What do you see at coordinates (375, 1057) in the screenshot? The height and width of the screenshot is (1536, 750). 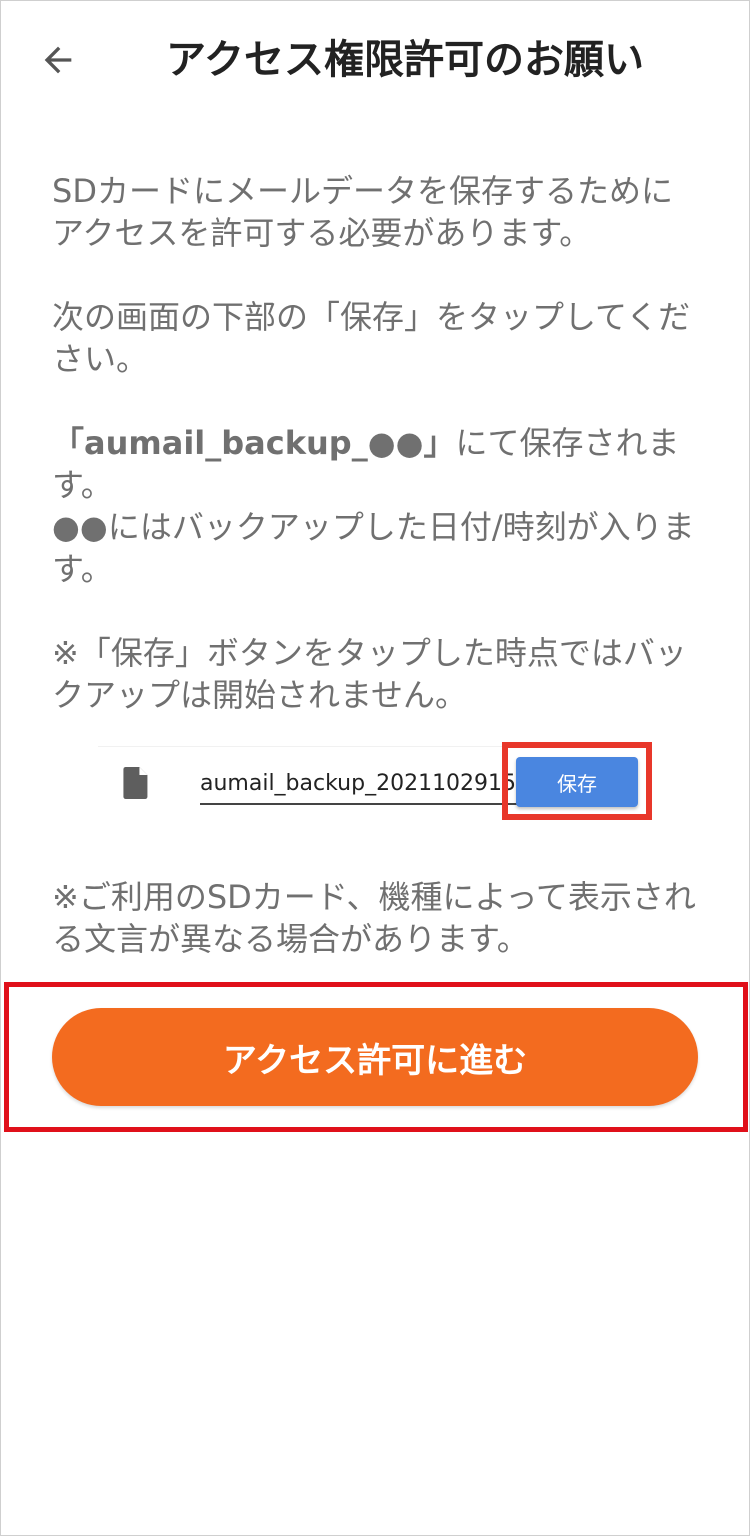 I see `proceed-to-permission-button: アクセス許可に進む` at bounding box center [375, 1057].